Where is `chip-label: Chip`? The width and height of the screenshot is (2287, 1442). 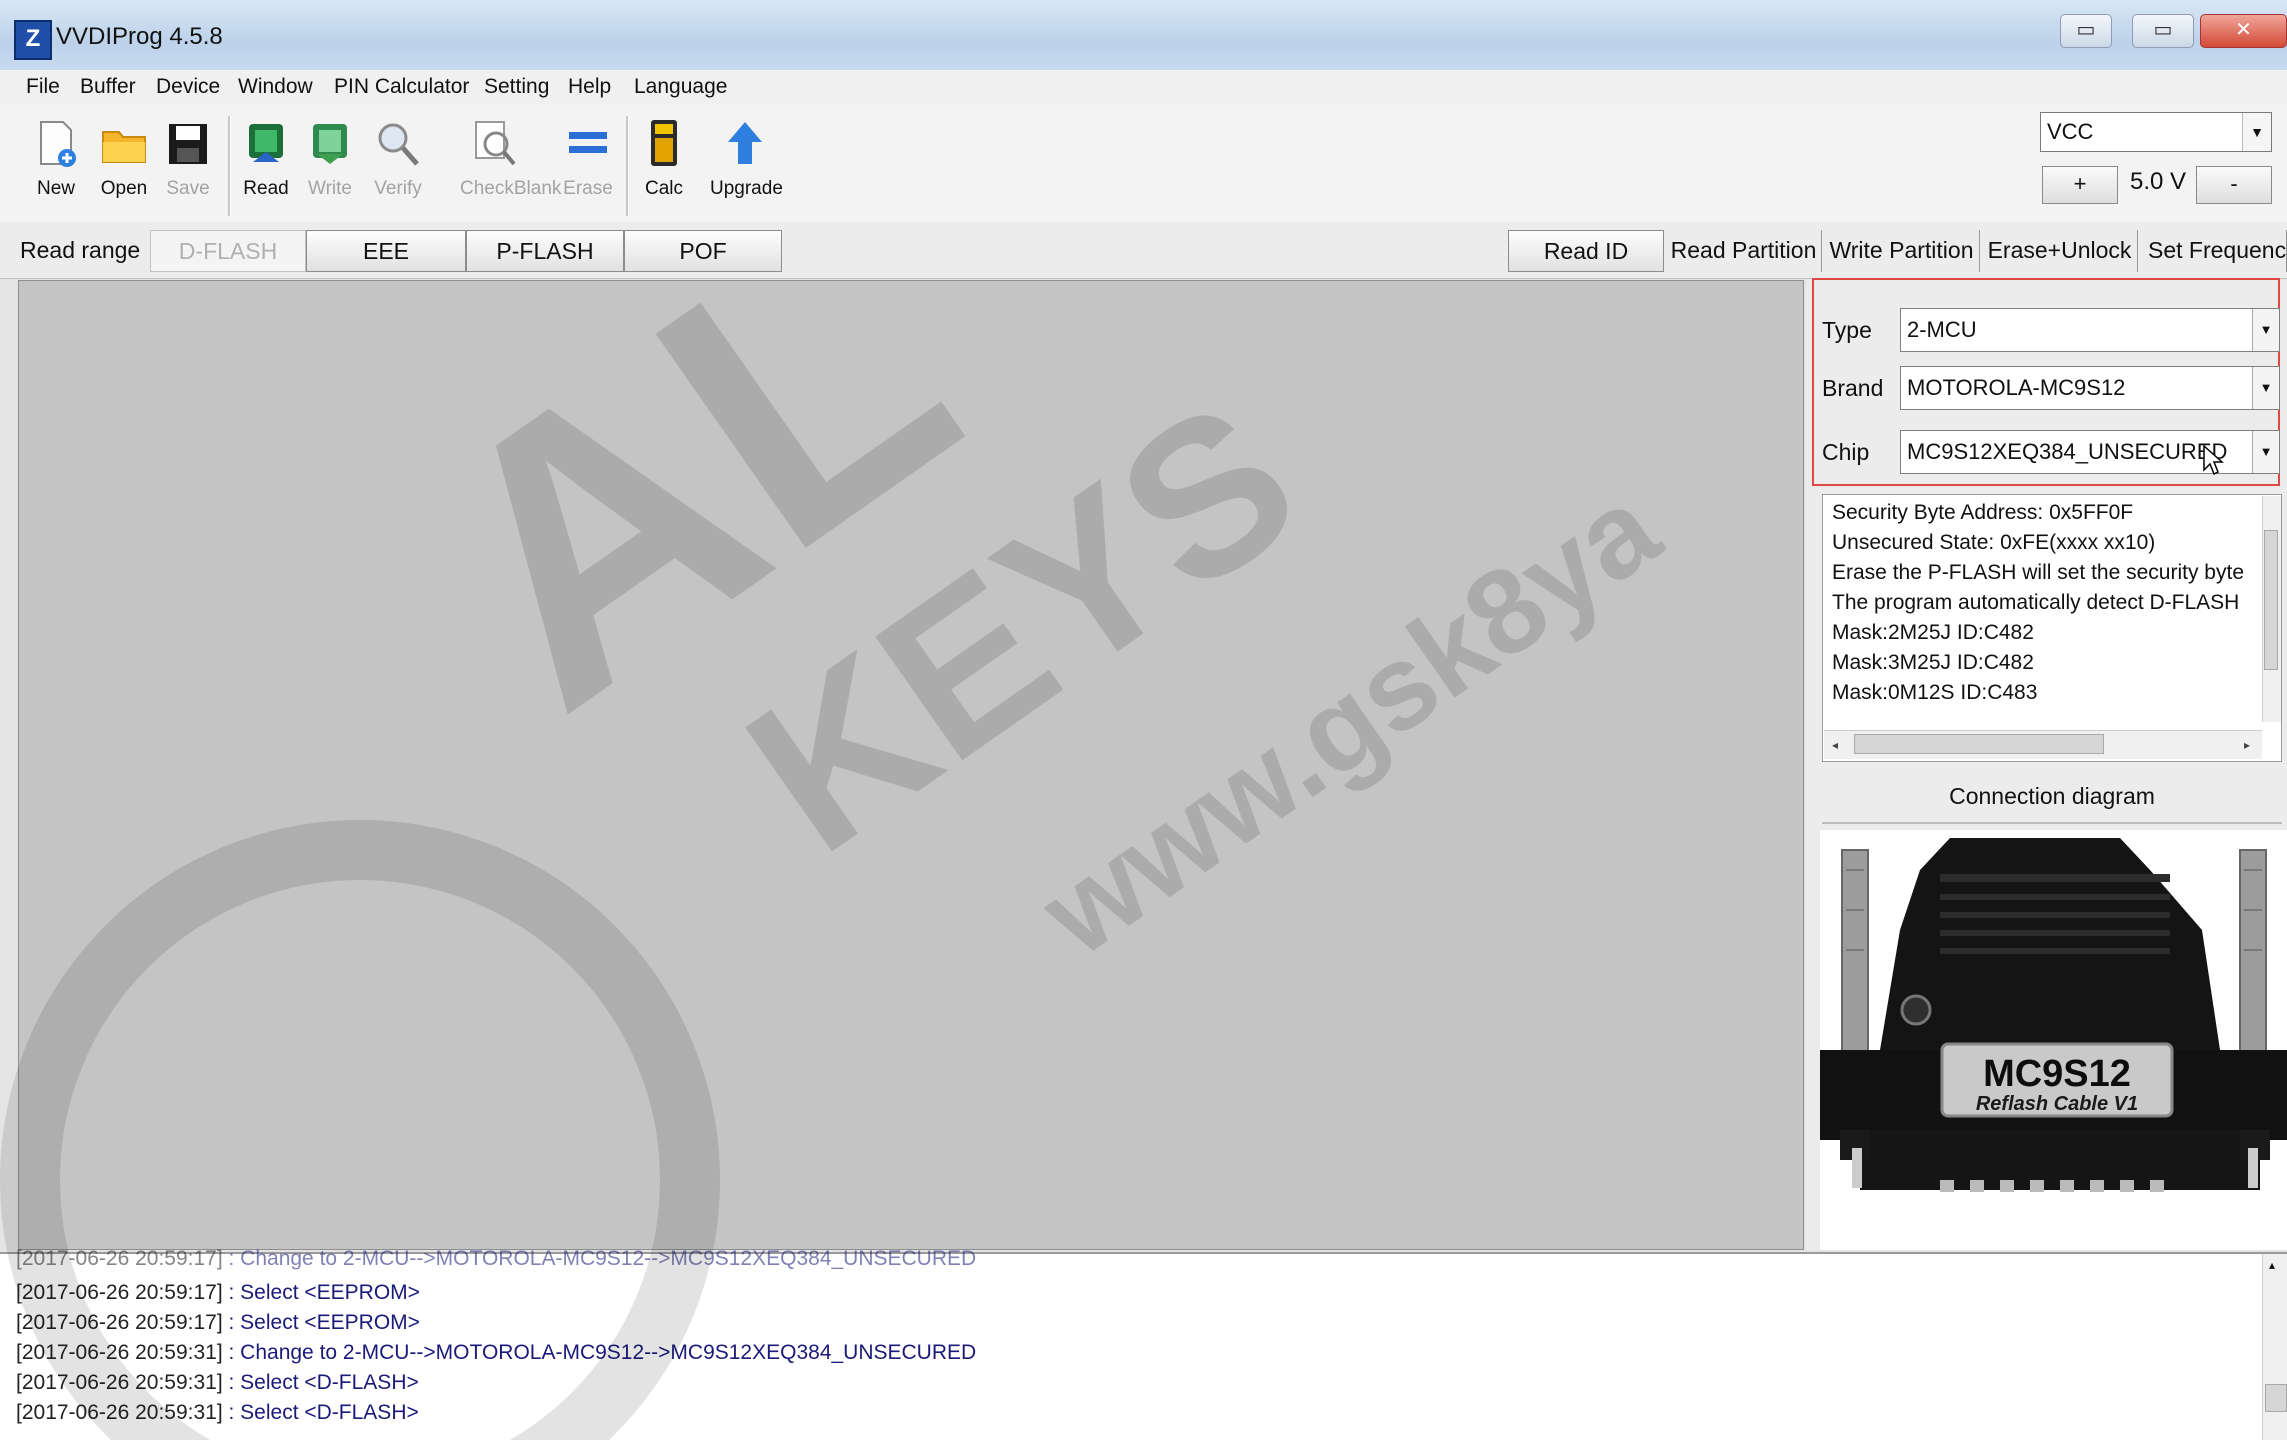
chip-label: Chip is located at coordinates (1846, 452).